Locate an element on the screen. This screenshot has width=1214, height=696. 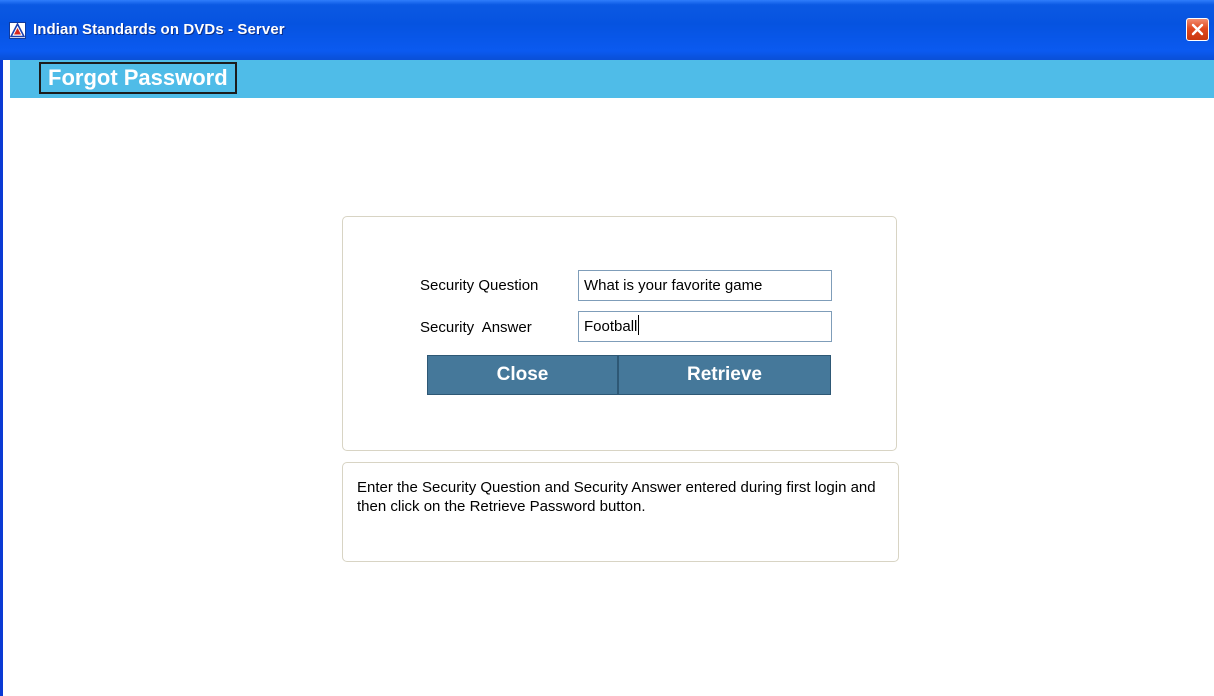
window-title: Indian Standards on DVDs - Server is located at coordinates (159, 29).